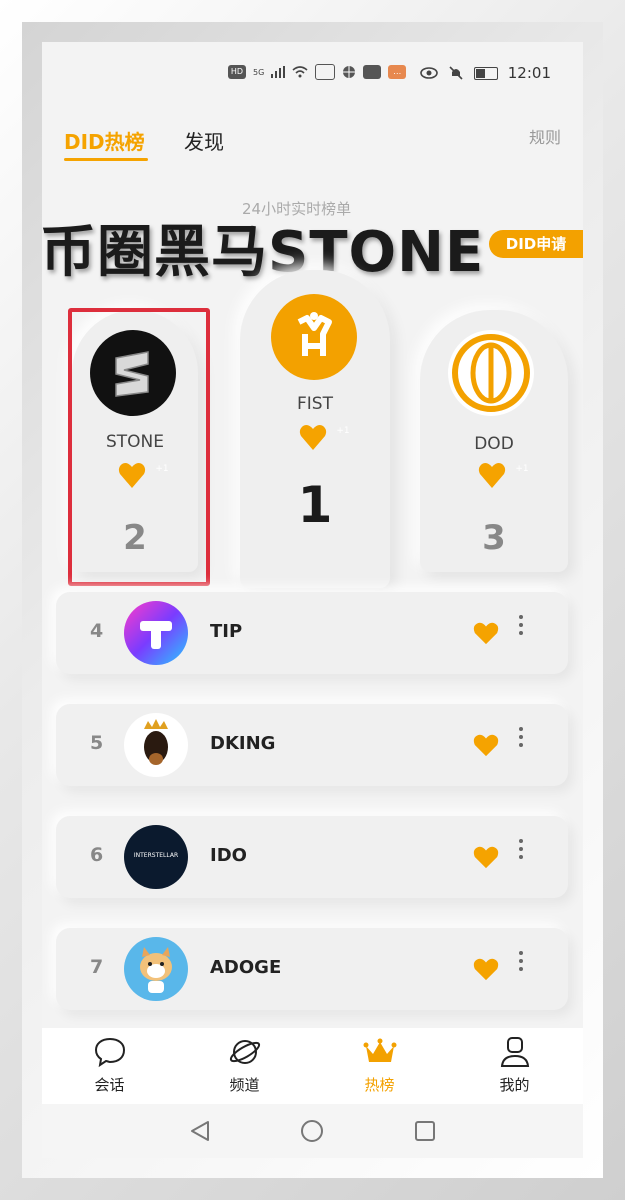 This screenshot has width=625, height=1200. What do you see at coordinates (379, 1085) in the screenshot?
I see `nav-label: 热榜` at bounding box center [379, 1085].